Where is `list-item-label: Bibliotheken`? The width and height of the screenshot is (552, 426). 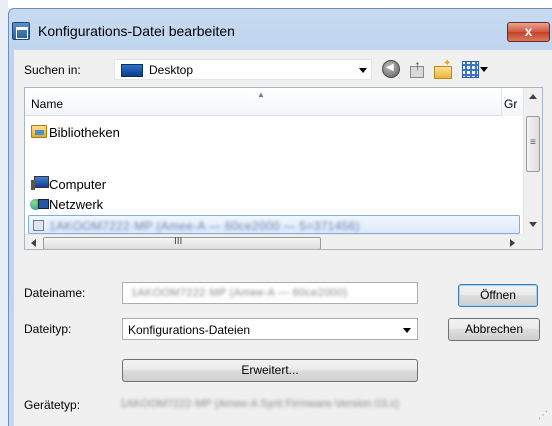
list-item-label: Bibliotheken is located at coordinates (84, 132).